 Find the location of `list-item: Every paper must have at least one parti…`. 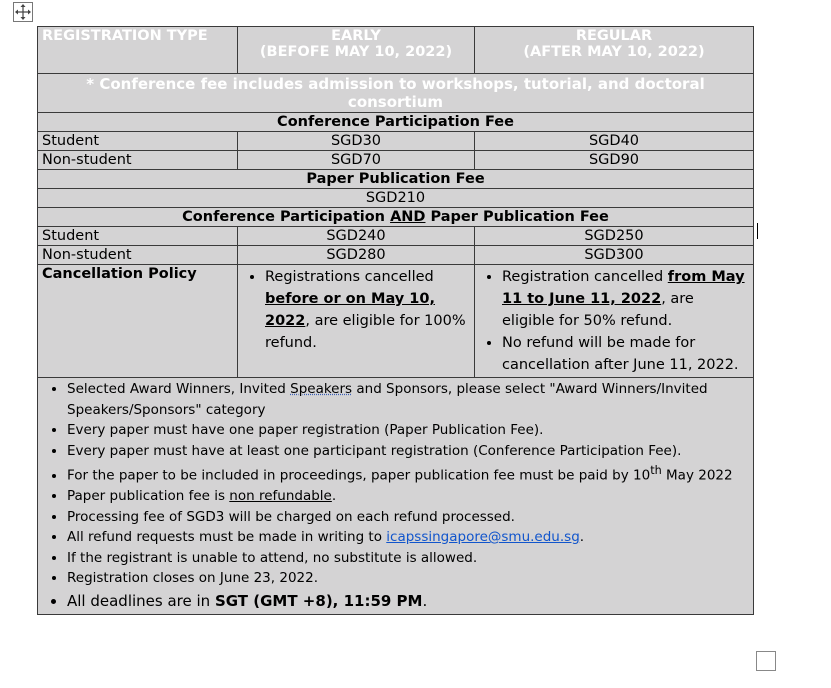

list-item: Every paper must have at least one parti… is located at coordinates (408, 451).